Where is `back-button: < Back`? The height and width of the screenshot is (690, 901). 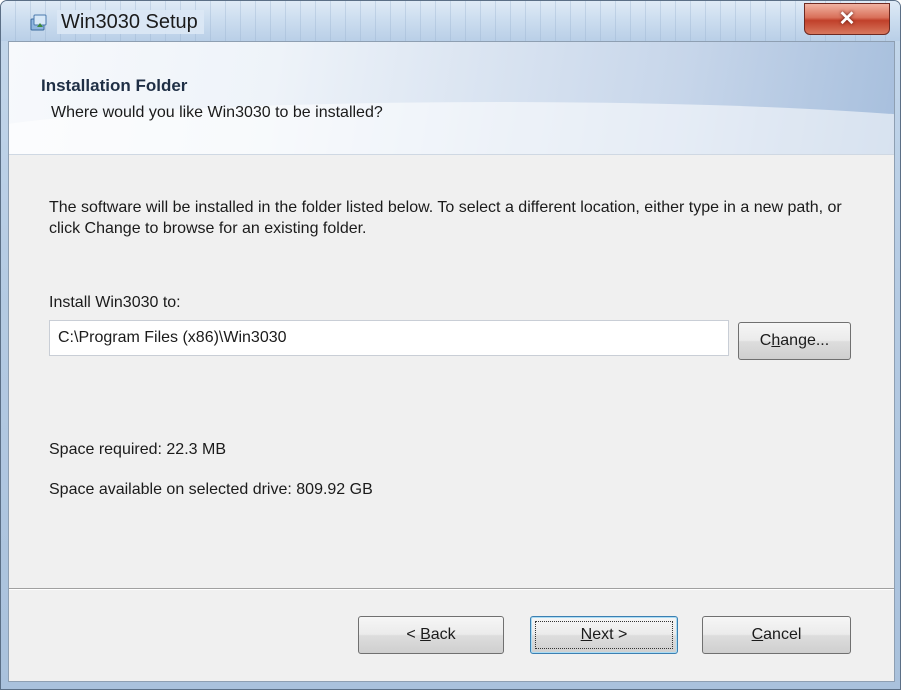 back-button: < Back is located at coordinates (431, 635).